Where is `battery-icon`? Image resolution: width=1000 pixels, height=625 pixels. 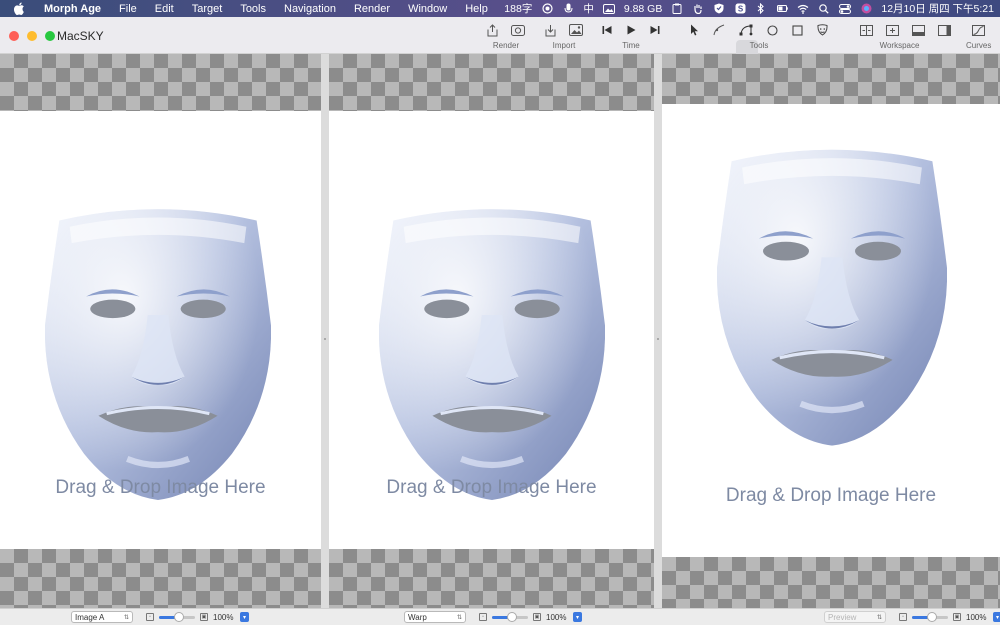
battery-icon is located at coordinates (782, 8).